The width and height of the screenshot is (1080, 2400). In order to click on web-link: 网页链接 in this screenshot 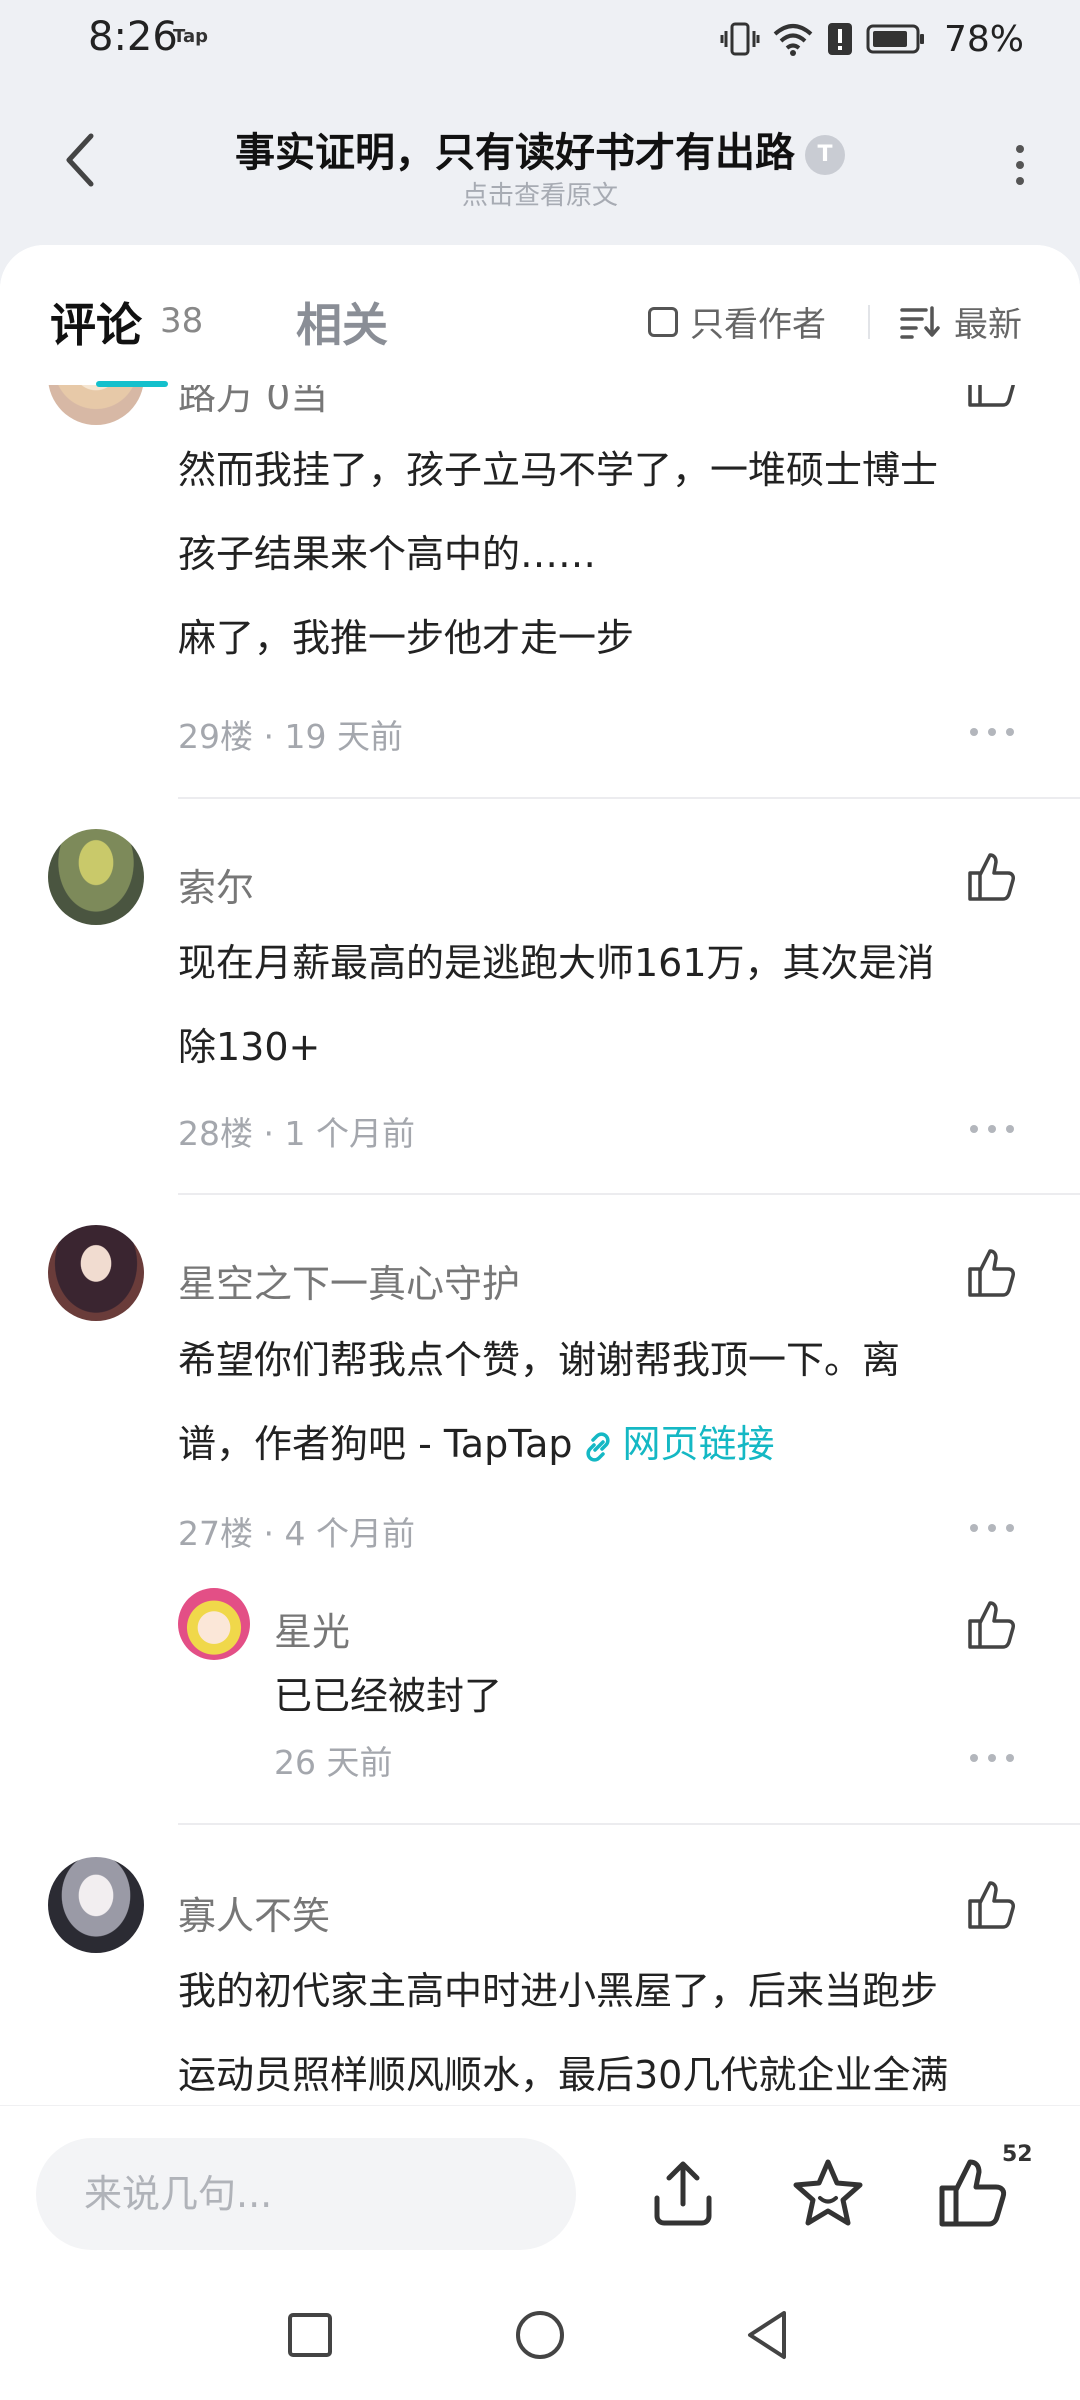, I will do `click(699, 1444)`.